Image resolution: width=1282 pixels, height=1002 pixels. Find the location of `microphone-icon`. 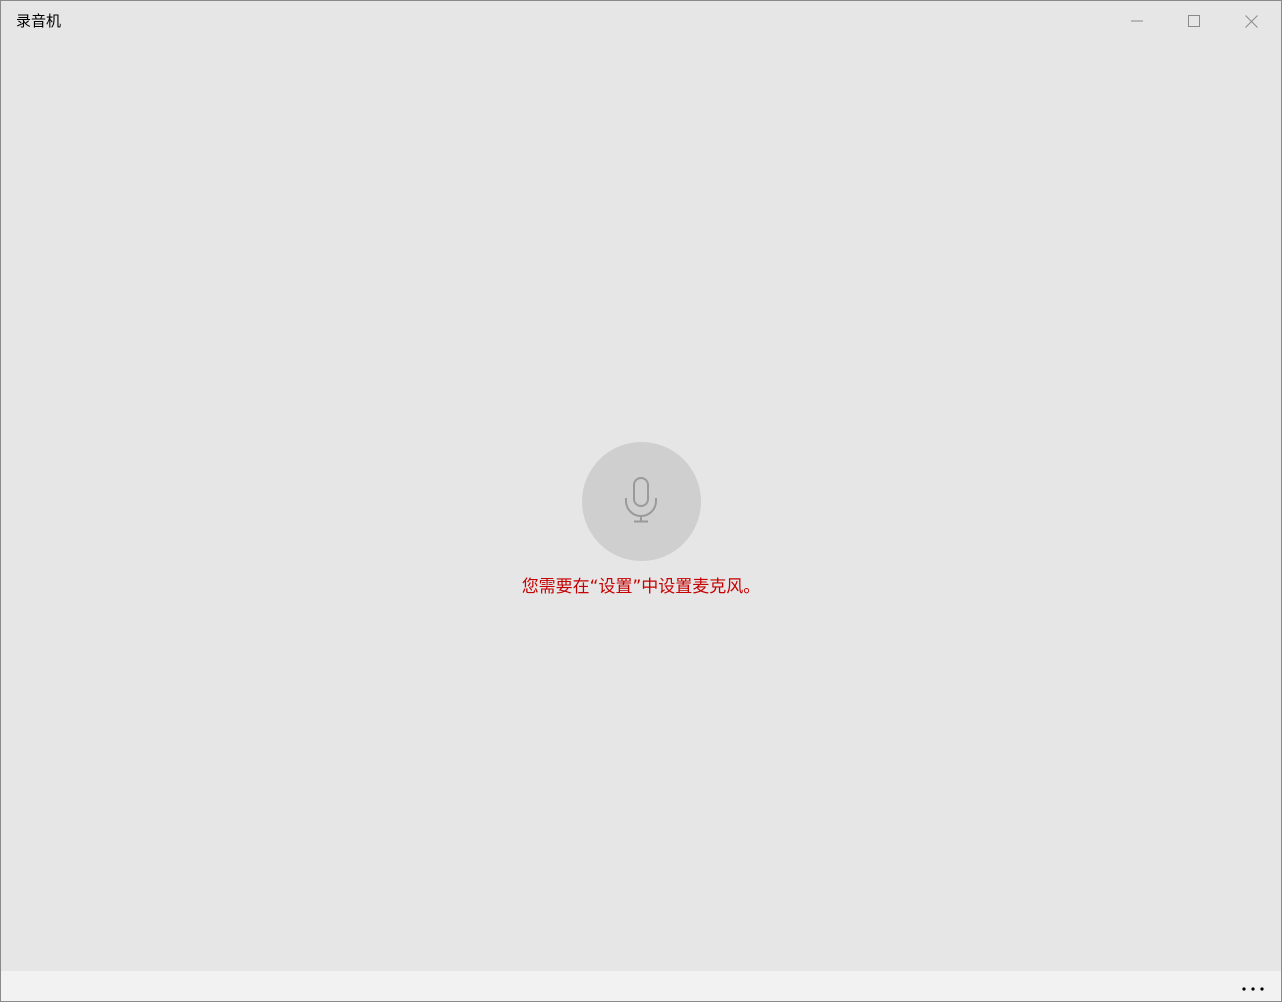

microphone-icon is located at coordinates (641, 501).